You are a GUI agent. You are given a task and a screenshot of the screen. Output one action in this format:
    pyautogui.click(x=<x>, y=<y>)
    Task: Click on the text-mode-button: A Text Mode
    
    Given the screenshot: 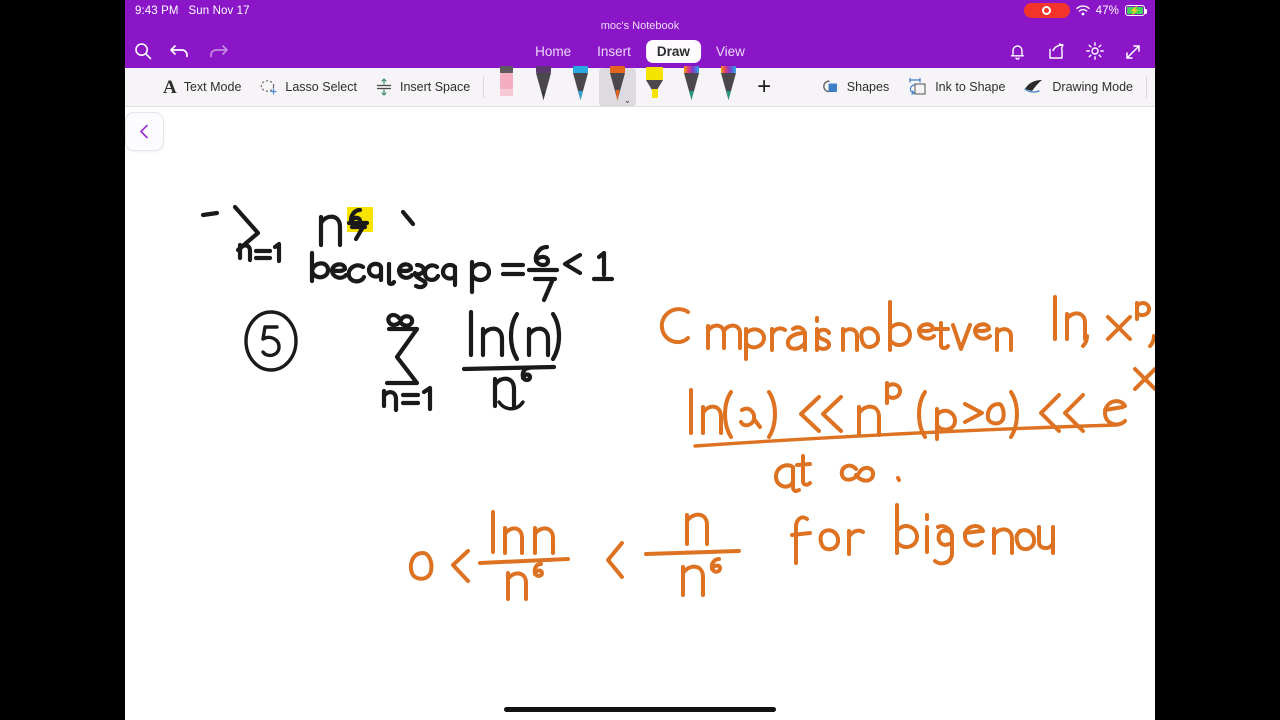 What is the action you would take?
    pyautogui.click(x=187, y=87)
    